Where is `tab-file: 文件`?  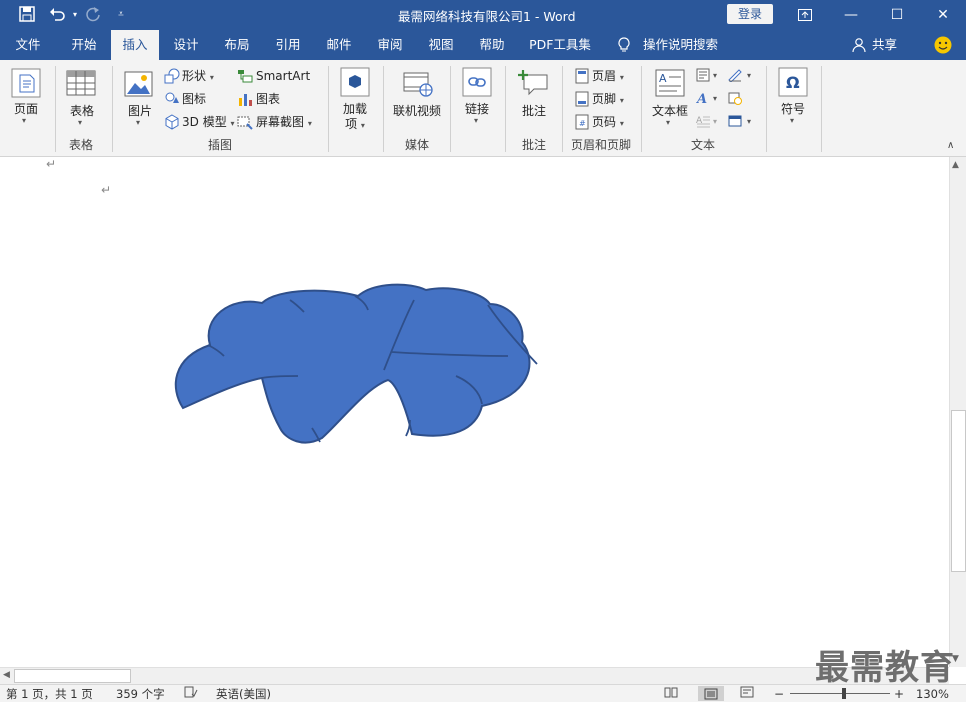
tab-file: 文件 is located at coordinates (28, 45).